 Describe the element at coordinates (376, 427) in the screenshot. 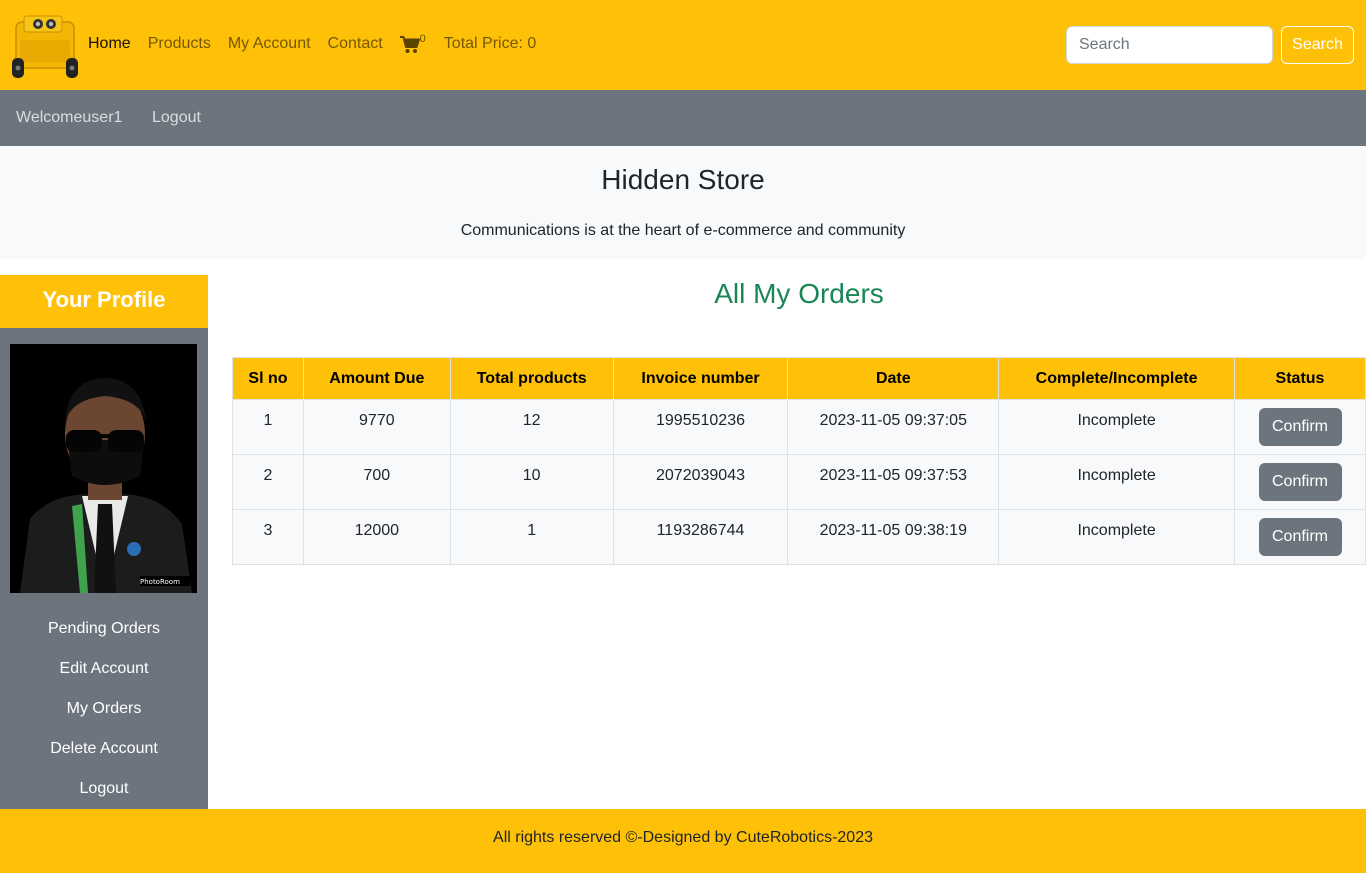

I see `amount-cell: 9770` at that location.